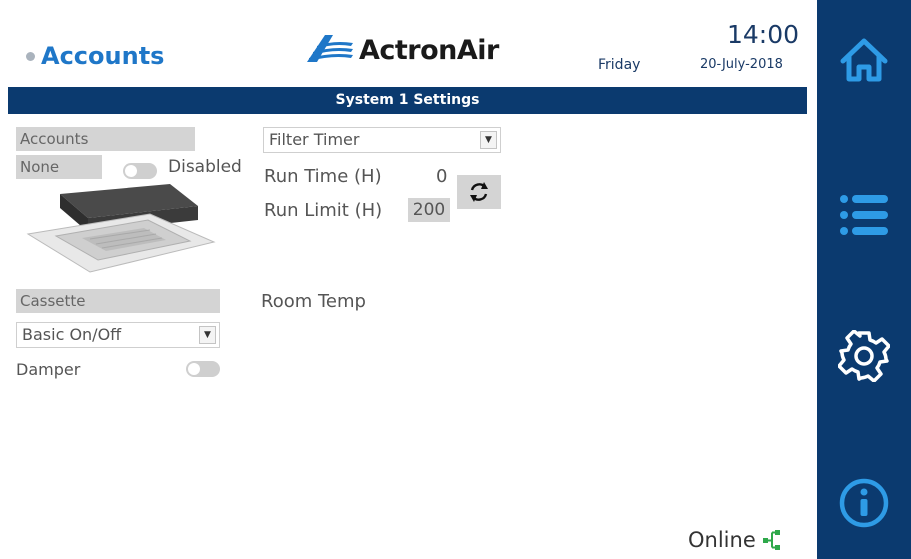 The height and width of the screenshot is (559, 911). I want to click on run-time-label: Run Time (H), so click(323, 176).